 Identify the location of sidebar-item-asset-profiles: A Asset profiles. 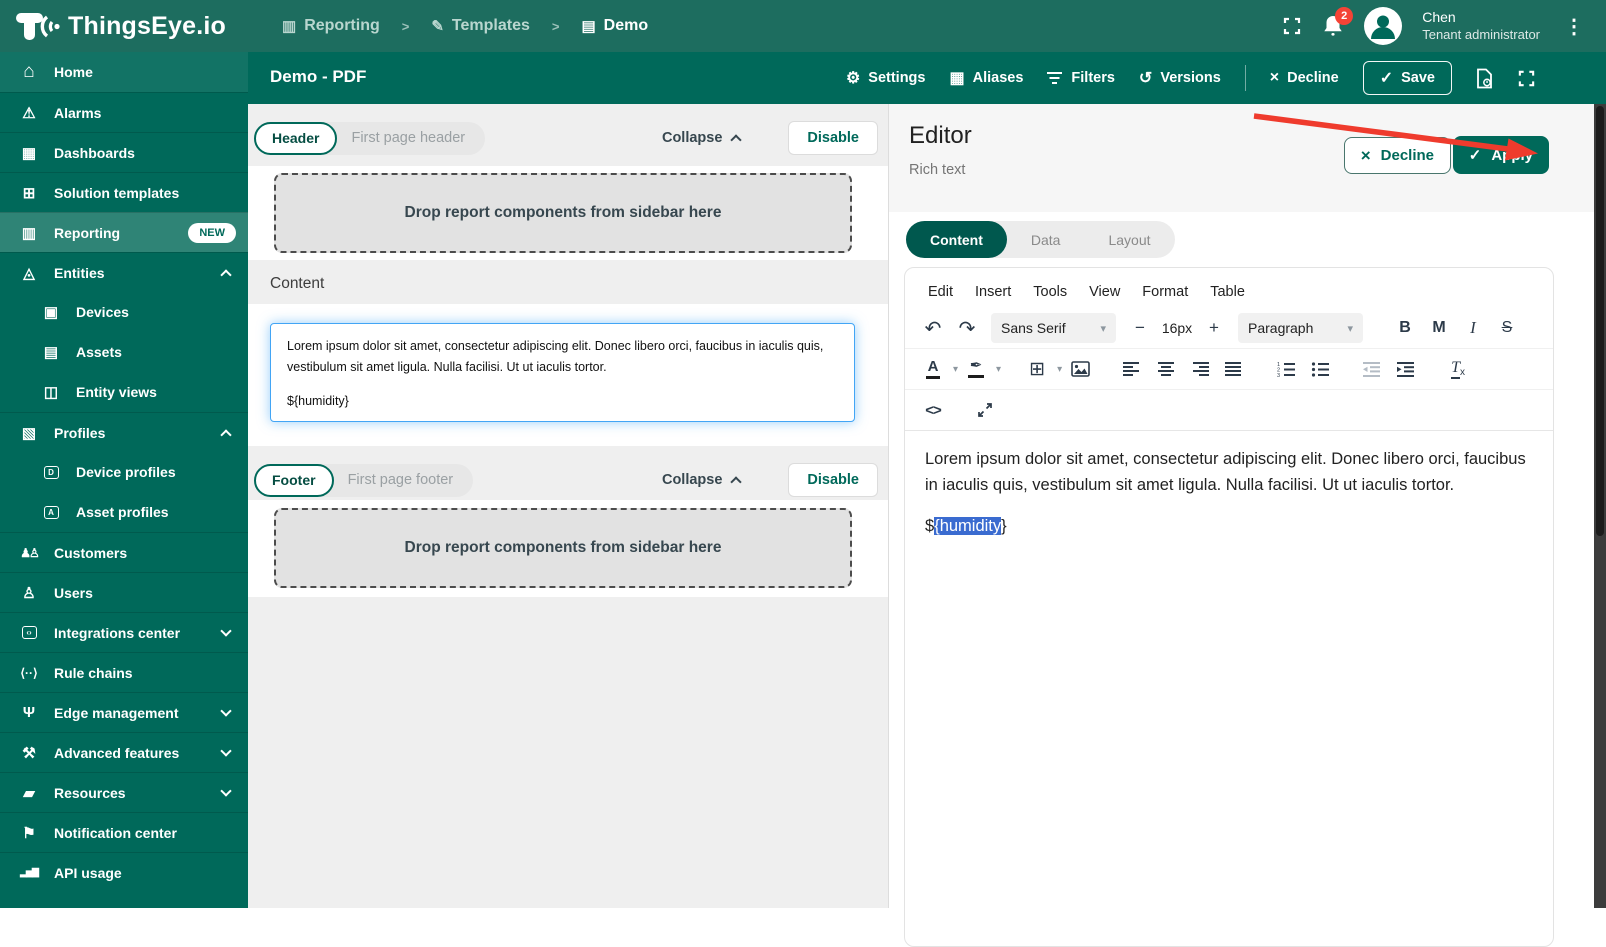
(124, 512).